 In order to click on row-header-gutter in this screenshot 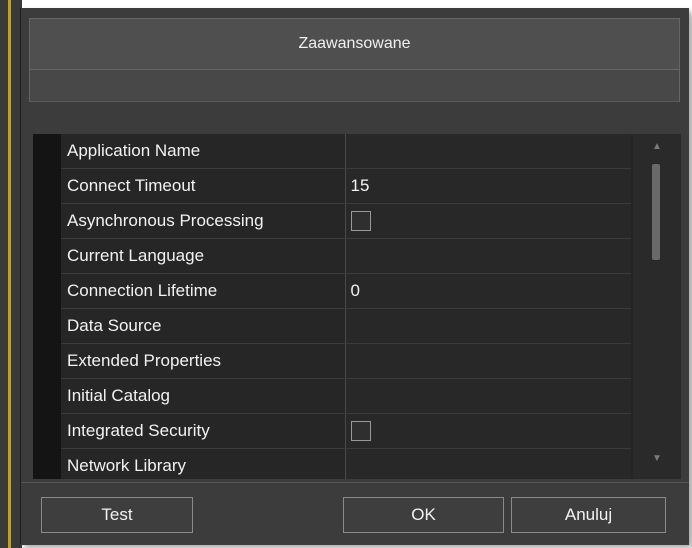, I will do `click(47, 306)`.